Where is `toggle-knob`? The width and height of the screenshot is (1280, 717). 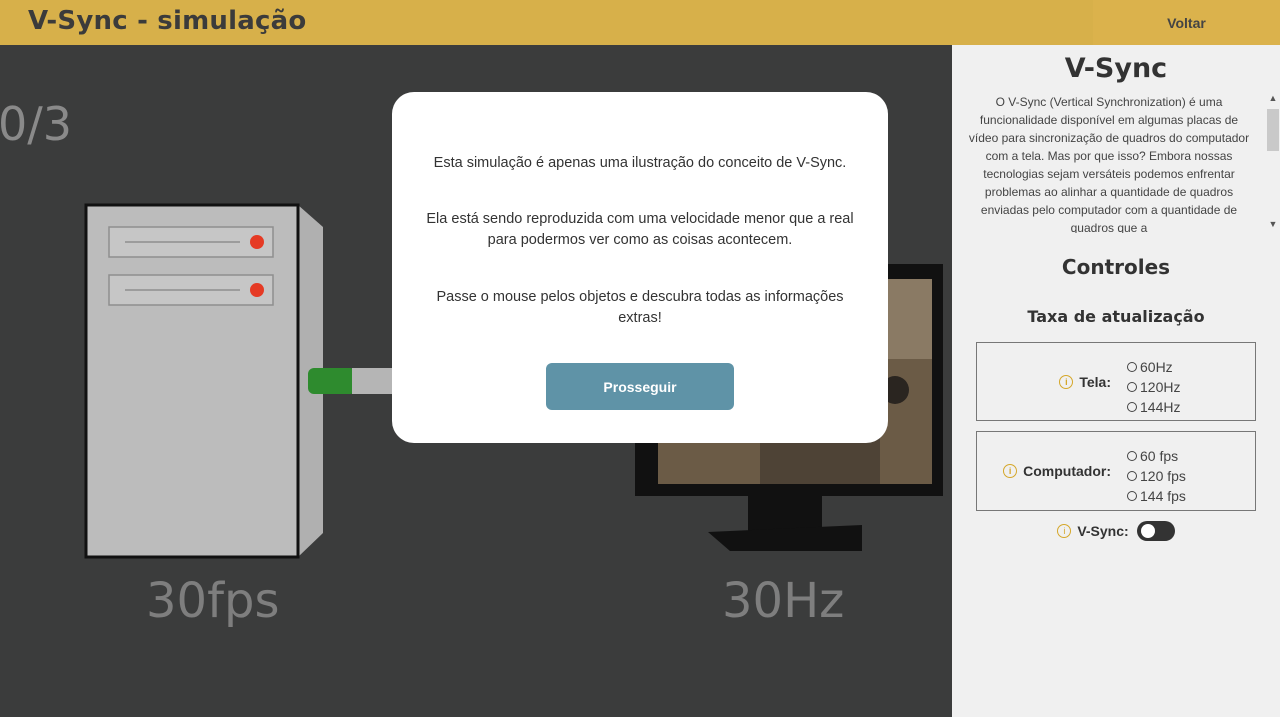 toggle-knob is located at coordinates (1147, 531).